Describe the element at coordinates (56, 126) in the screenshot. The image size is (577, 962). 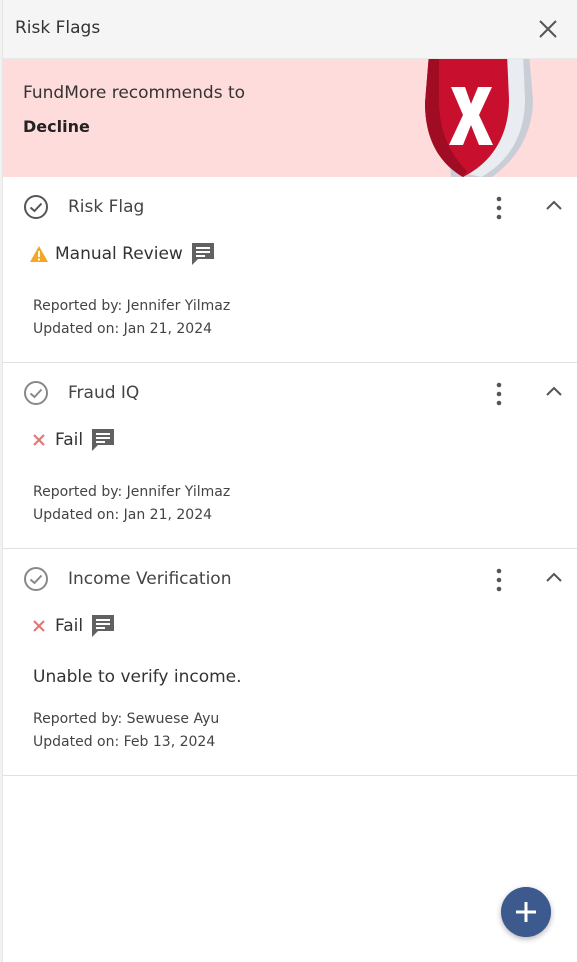
I see `recommendation-decision: Decline` at that location.